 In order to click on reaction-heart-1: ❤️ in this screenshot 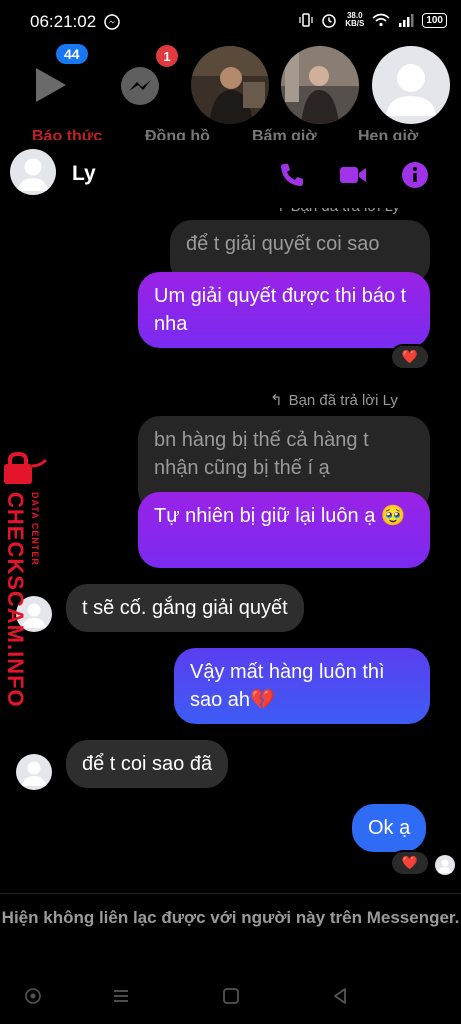, I will do `click(410, 357)`.